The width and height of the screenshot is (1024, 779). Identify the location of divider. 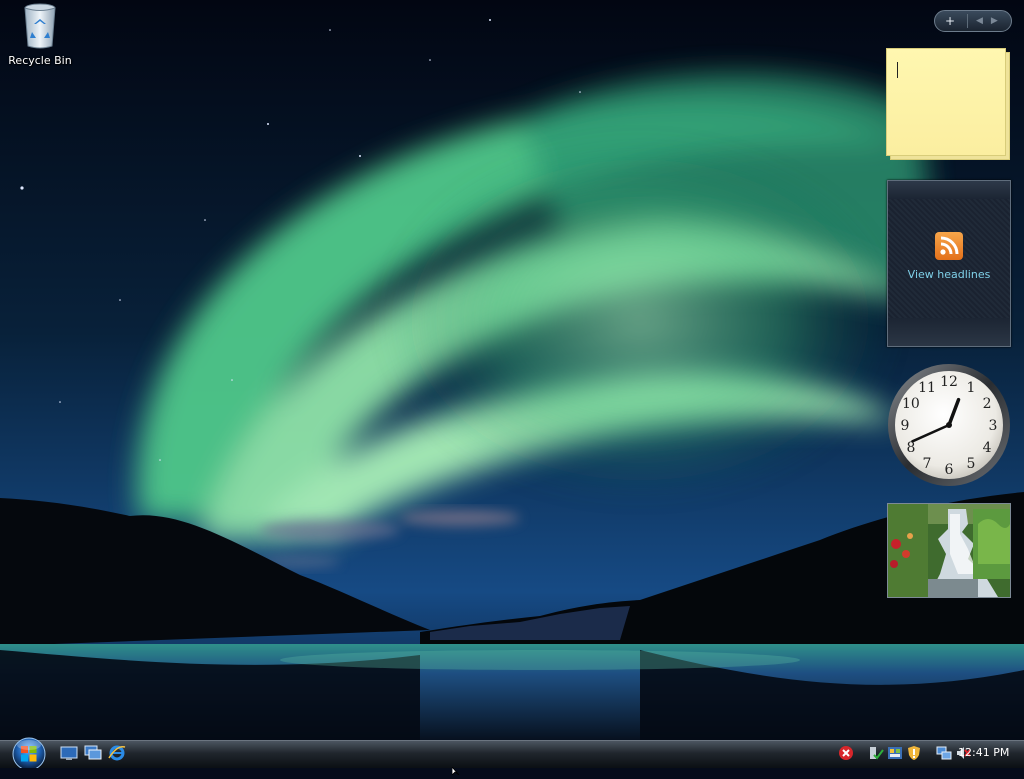
(967, 21).